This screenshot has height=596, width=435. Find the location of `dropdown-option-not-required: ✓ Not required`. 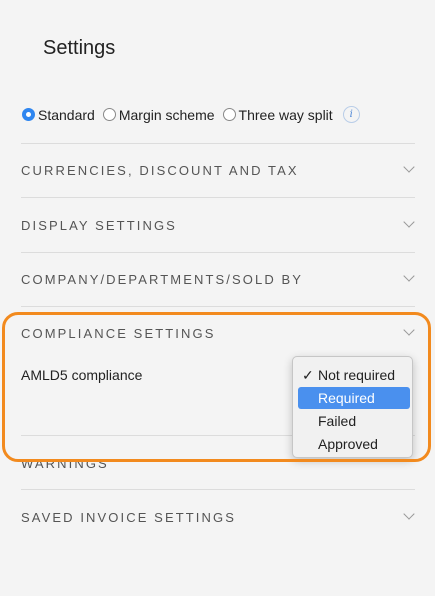

dropdown-option-not-required: ✓ Not required is located at coordinates (354, 375).